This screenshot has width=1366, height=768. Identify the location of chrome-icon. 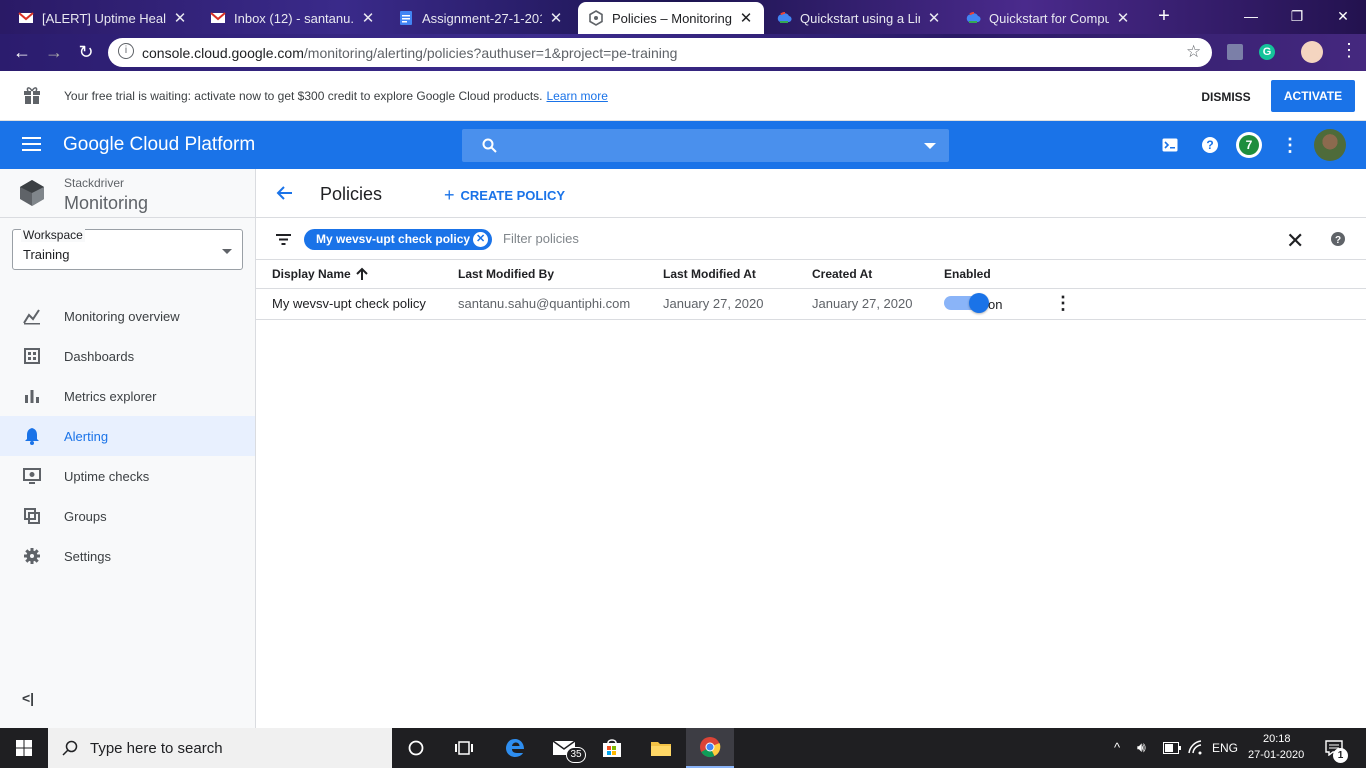
(710, 748).